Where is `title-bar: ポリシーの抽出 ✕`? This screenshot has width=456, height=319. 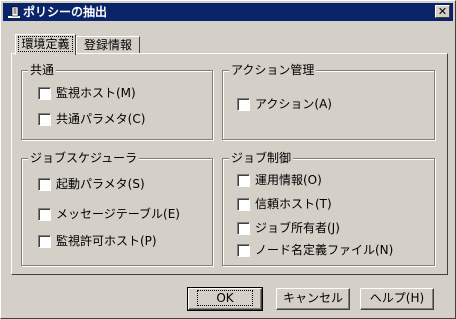 title-bar: ポリシーの抽出 ✕ is located at coordinates (228, 12).